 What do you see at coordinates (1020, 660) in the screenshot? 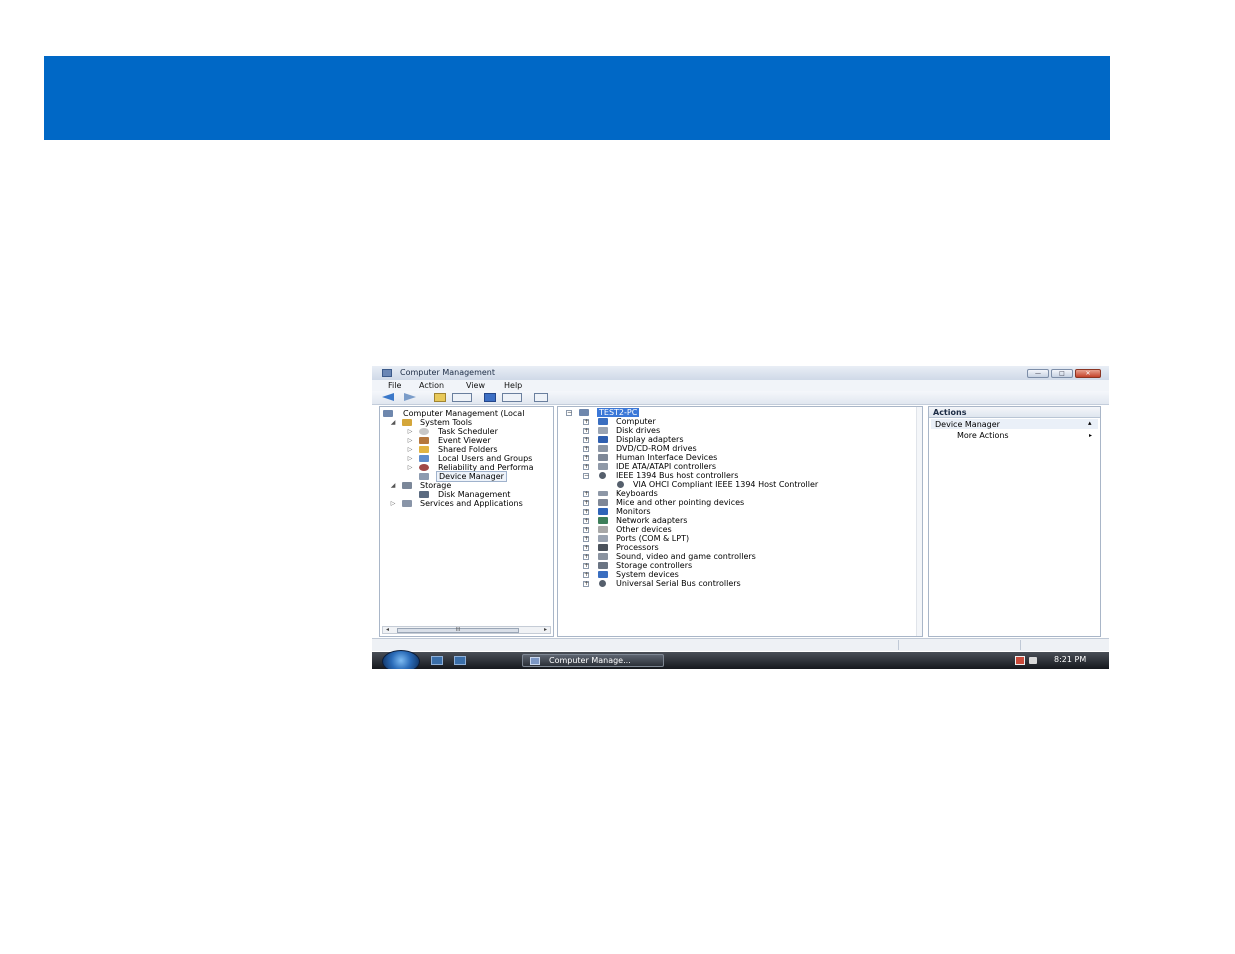
I see `network-icon` at bounding box center [1020, 660].